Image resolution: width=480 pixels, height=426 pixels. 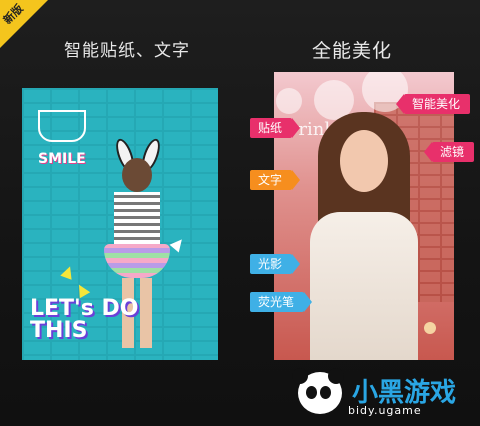 I want to click on lets-do-this-text-sticker: LET's DO THIS, so click(x=84, y=319).